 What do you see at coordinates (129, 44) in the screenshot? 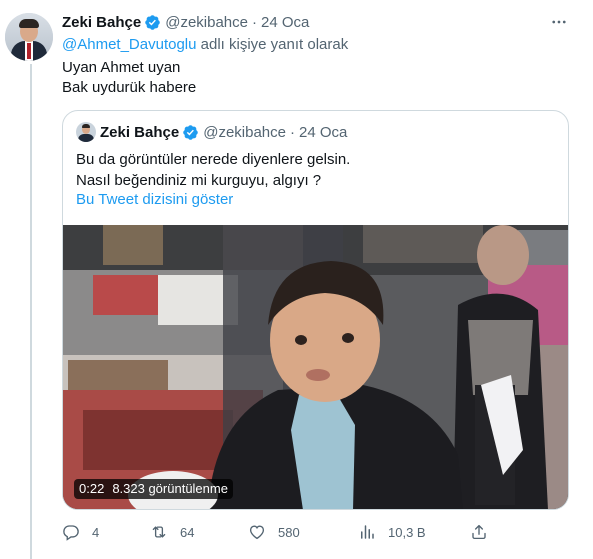
I see `reply-mention-link: @Ahmet_Davutoglu` at bounding box center [129, 44].